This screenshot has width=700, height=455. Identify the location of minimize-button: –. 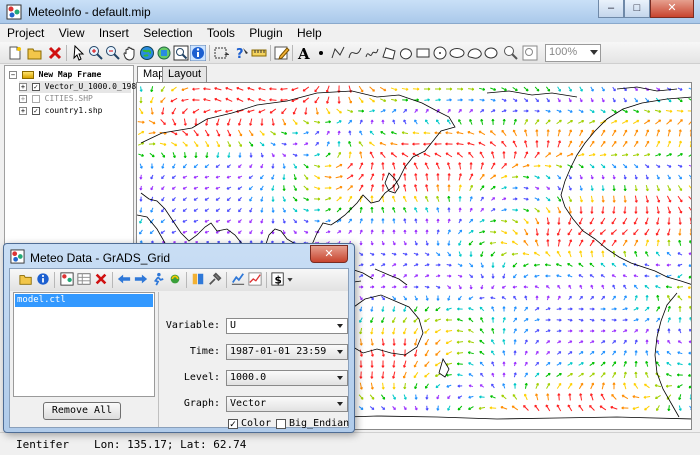
(611, 9).